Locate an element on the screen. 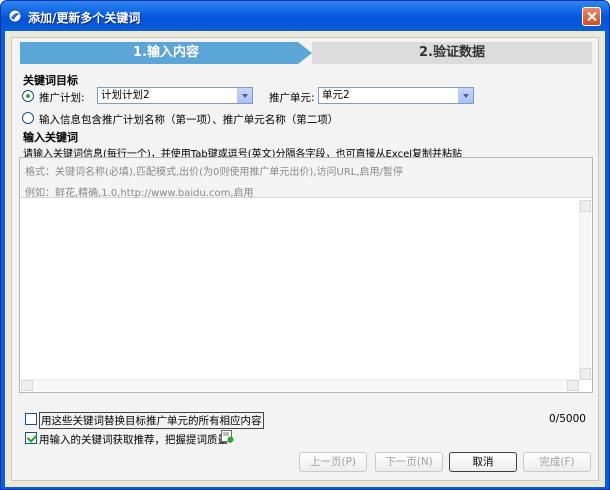 The height and width of the screenshot is (490, 610). vertical-scrollbar is located at coordinates (585, 290).